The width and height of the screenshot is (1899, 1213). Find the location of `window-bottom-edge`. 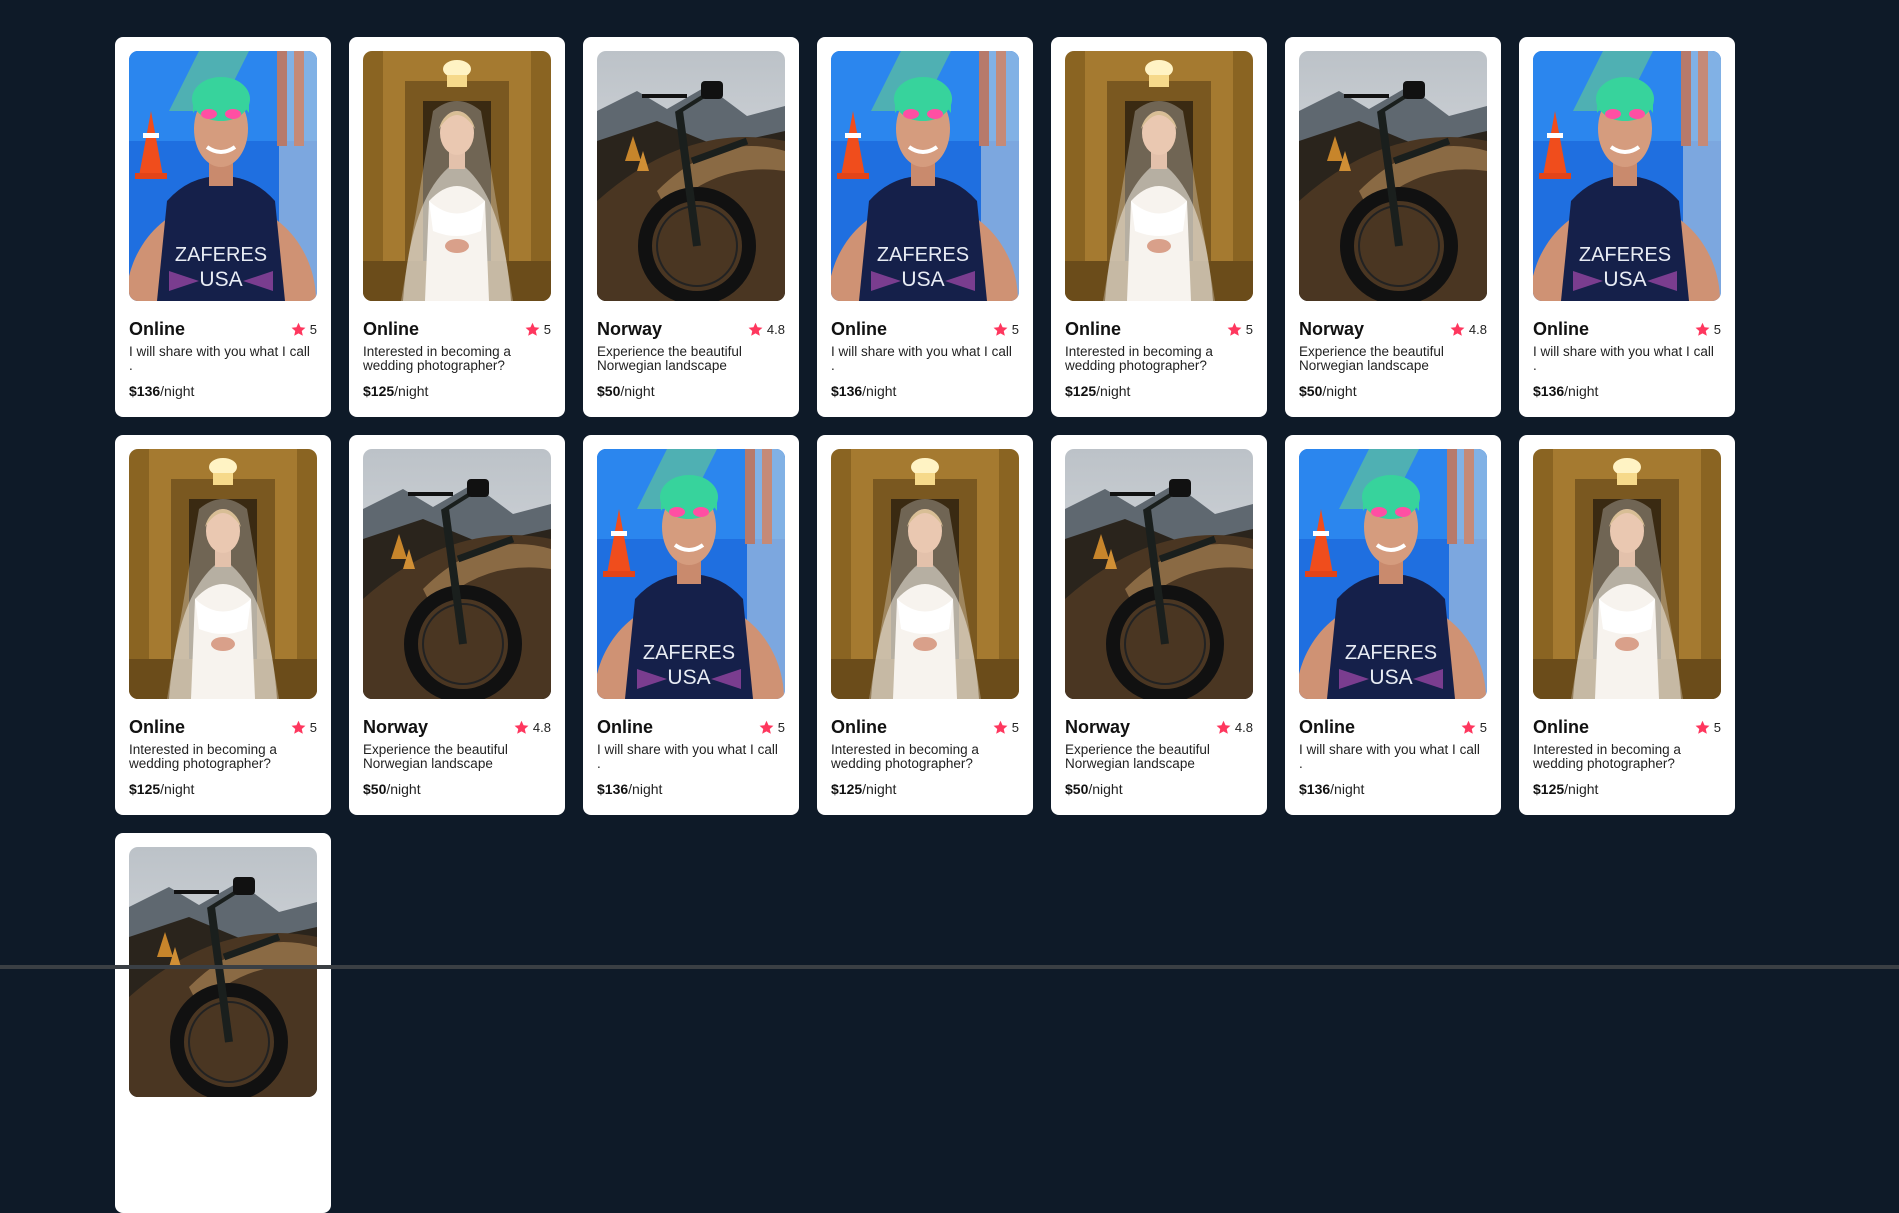

window-bottom-edge is located at coordinates (949, 967).